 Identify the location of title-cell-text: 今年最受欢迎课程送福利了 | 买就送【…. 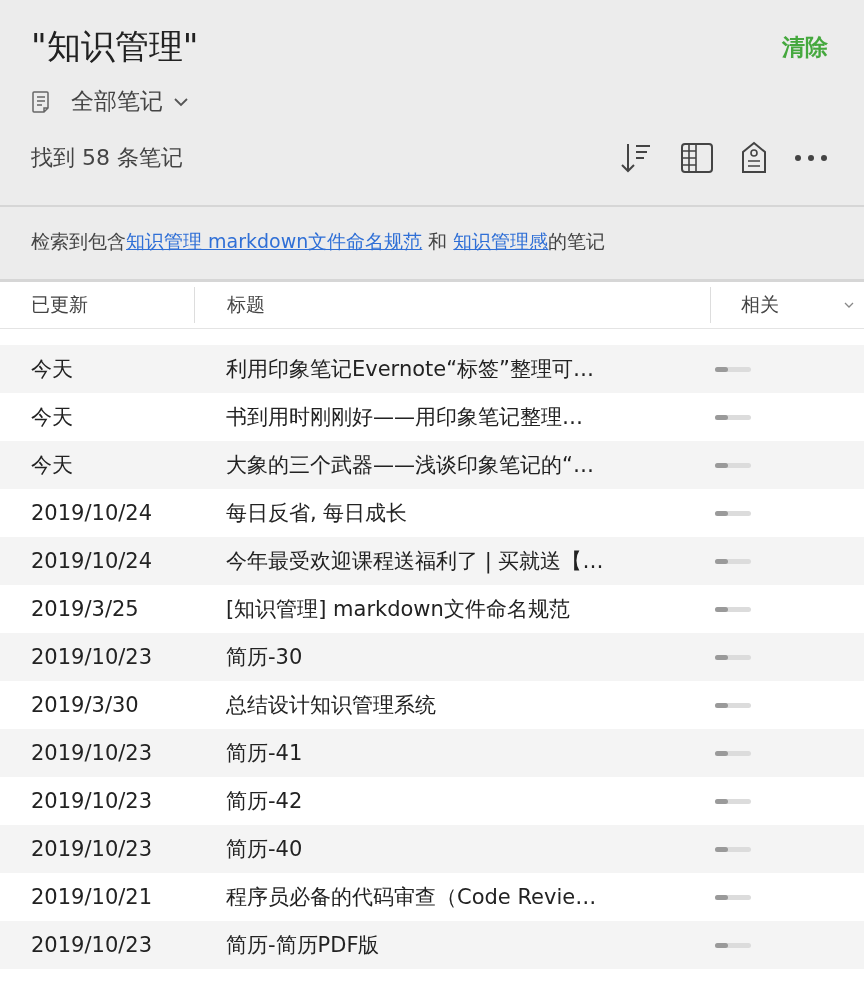
(415, 561).